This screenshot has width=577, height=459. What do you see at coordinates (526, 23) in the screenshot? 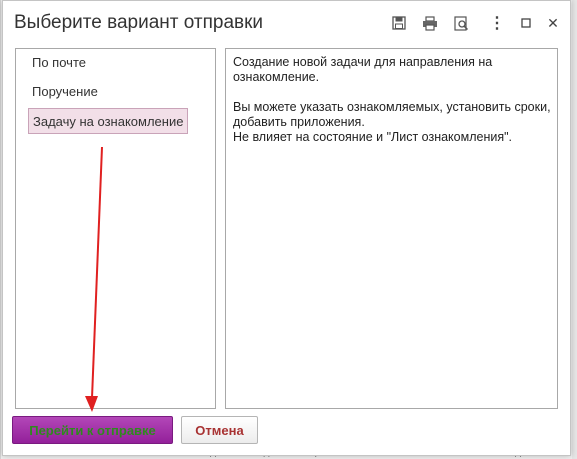
I see `maximize-icon` at bounding box center [526, 23].